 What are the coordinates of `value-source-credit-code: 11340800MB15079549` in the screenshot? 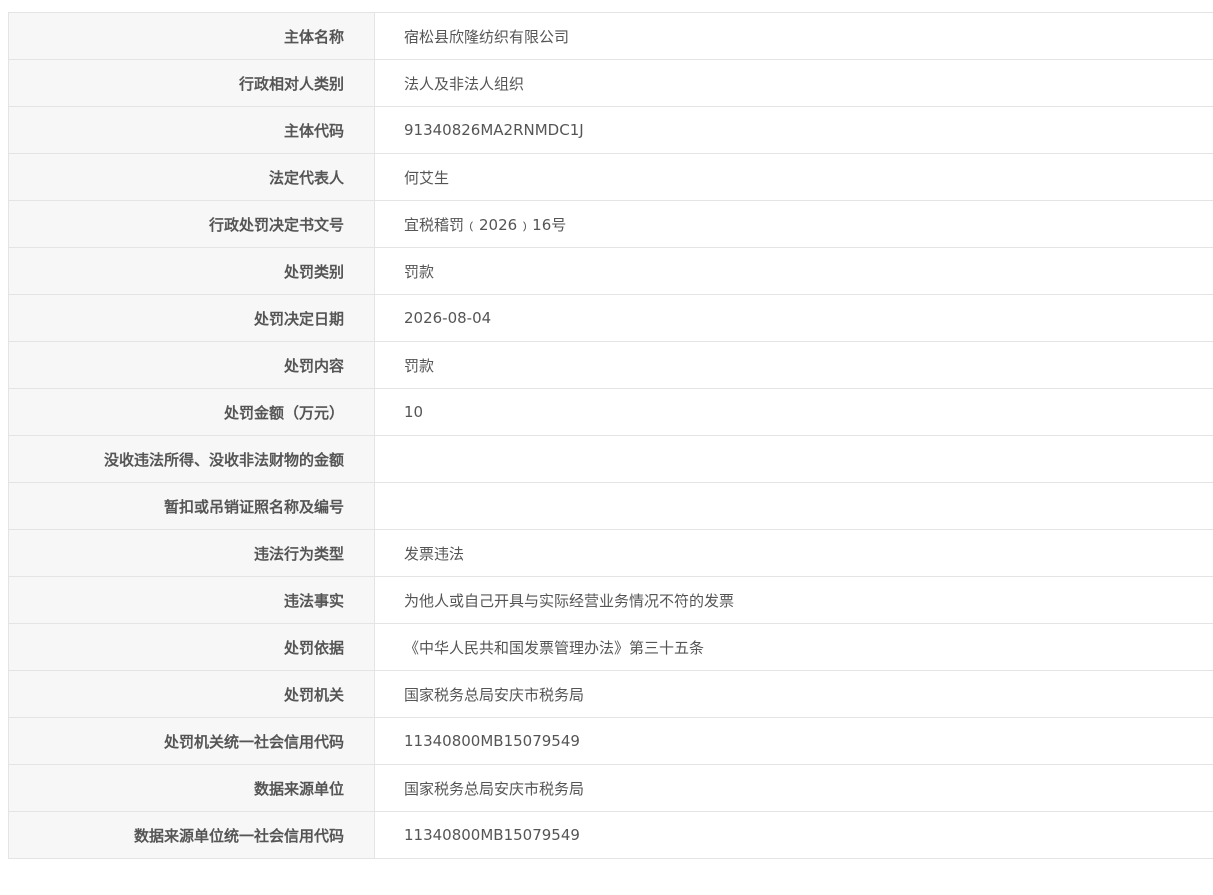 It's located at (793, 835).